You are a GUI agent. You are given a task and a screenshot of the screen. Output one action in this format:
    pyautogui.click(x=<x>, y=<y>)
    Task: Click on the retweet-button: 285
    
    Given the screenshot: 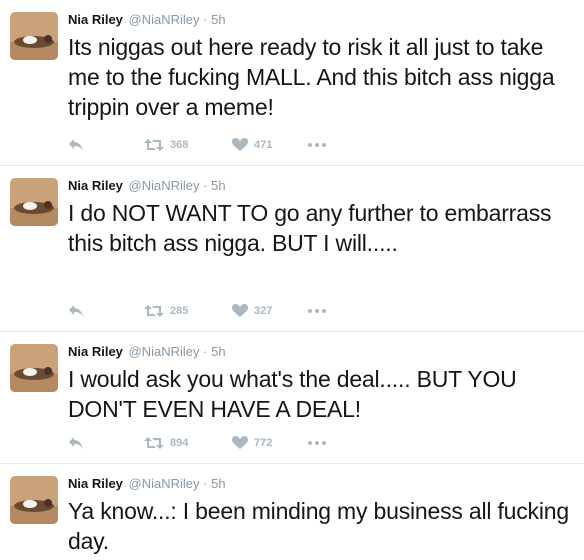 What is the action you would take?
    pyautogui.click(x=188, y=311)
    